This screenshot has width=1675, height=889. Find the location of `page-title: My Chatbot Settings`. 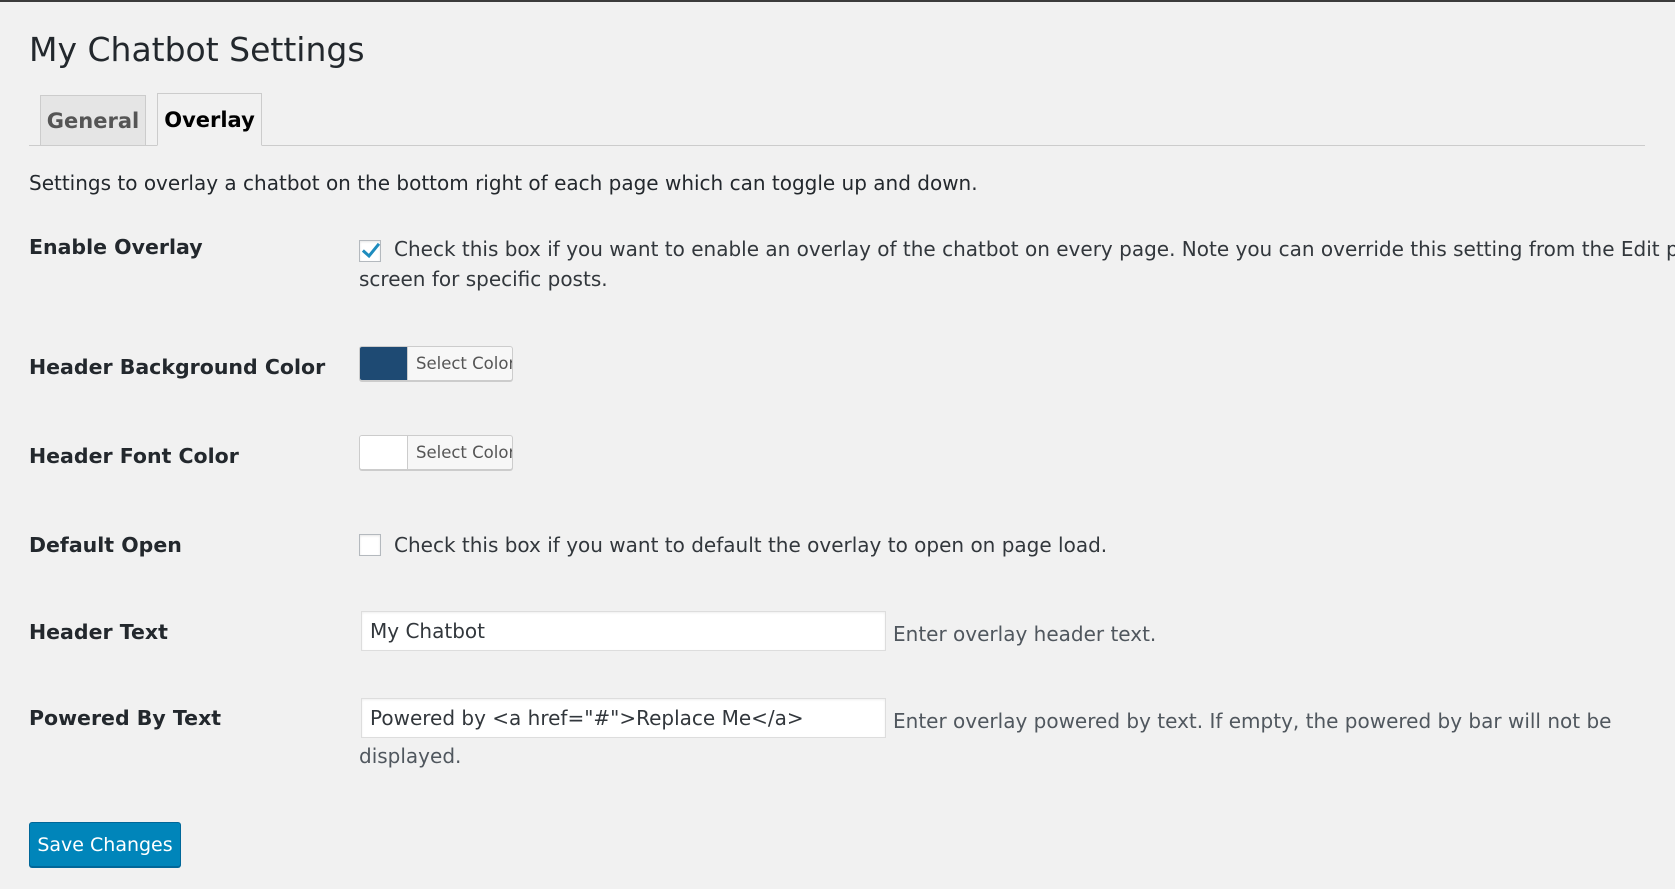

page-title: My Chatbot Settings is located at coordinates (197, 49).